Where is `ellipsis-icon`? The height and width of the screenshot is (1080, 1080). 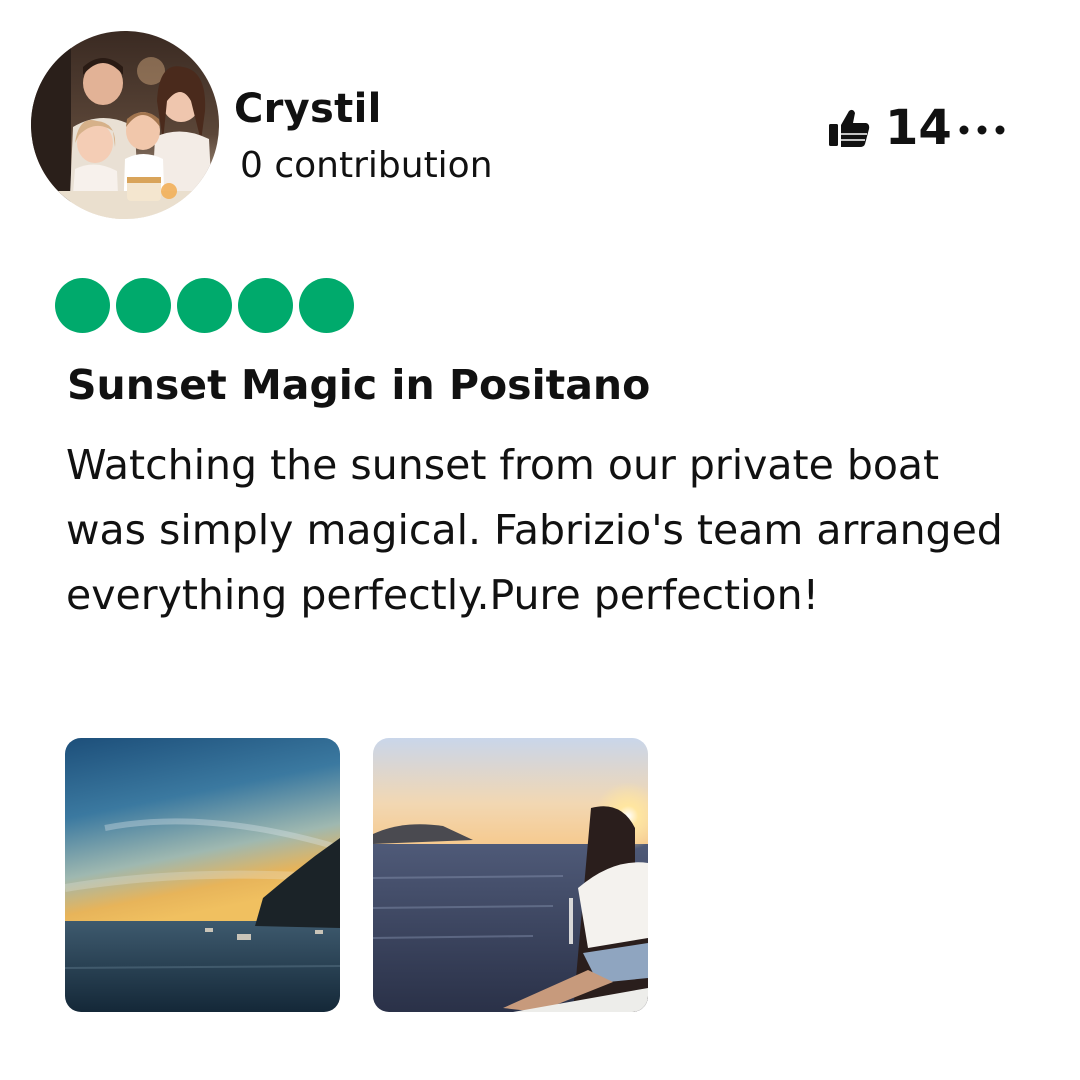
ellipsis-icon is located at coordinates (982, 130).